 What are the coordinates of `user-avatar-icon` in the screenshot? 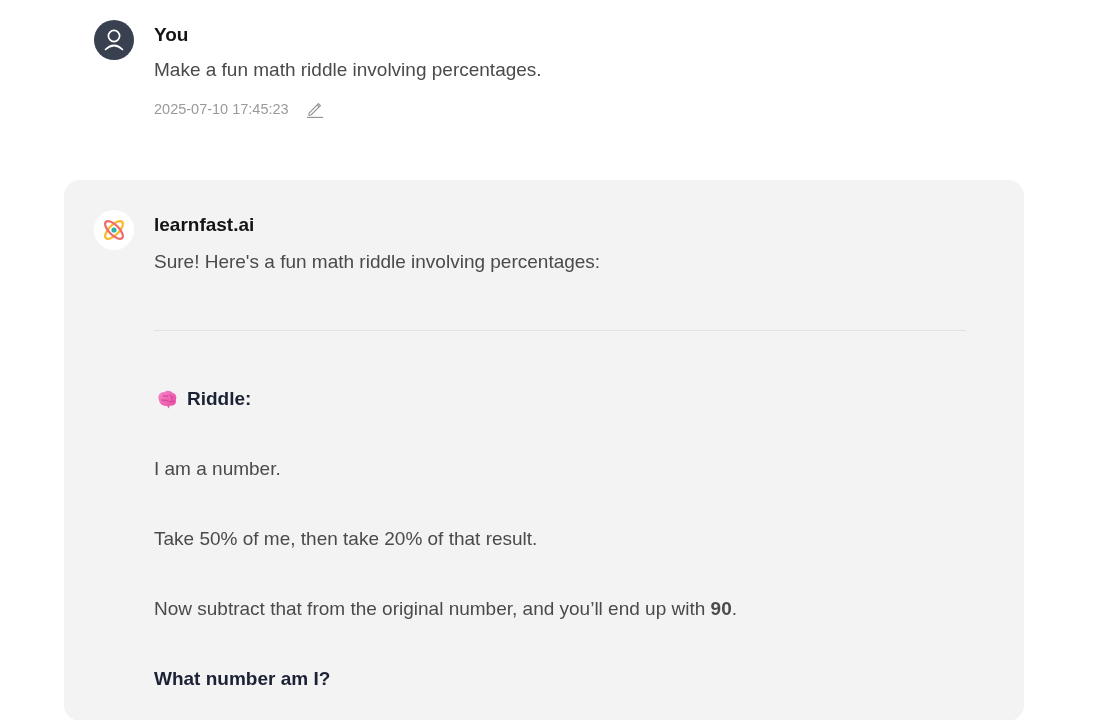 It's located at (114, 40).